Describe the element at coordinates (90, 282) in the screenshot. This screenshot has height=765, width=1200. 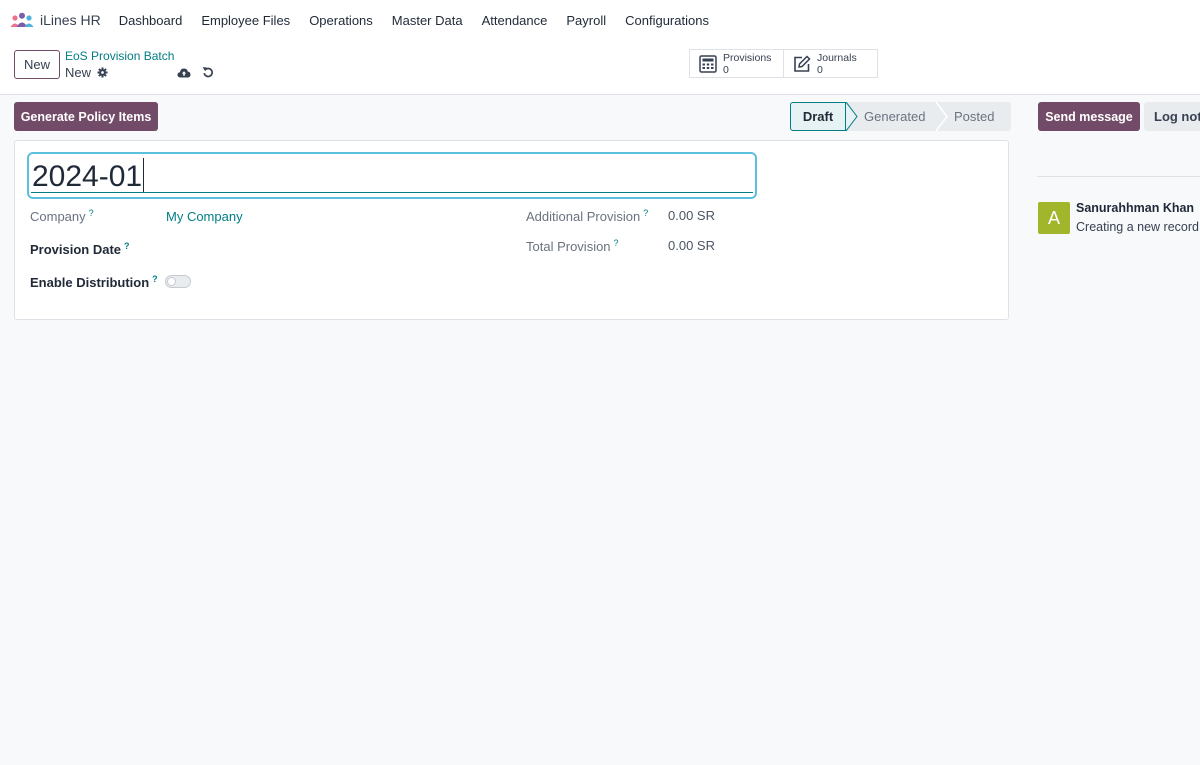
I see `enable-distribution-label-text: Enable Distribution` at that location.